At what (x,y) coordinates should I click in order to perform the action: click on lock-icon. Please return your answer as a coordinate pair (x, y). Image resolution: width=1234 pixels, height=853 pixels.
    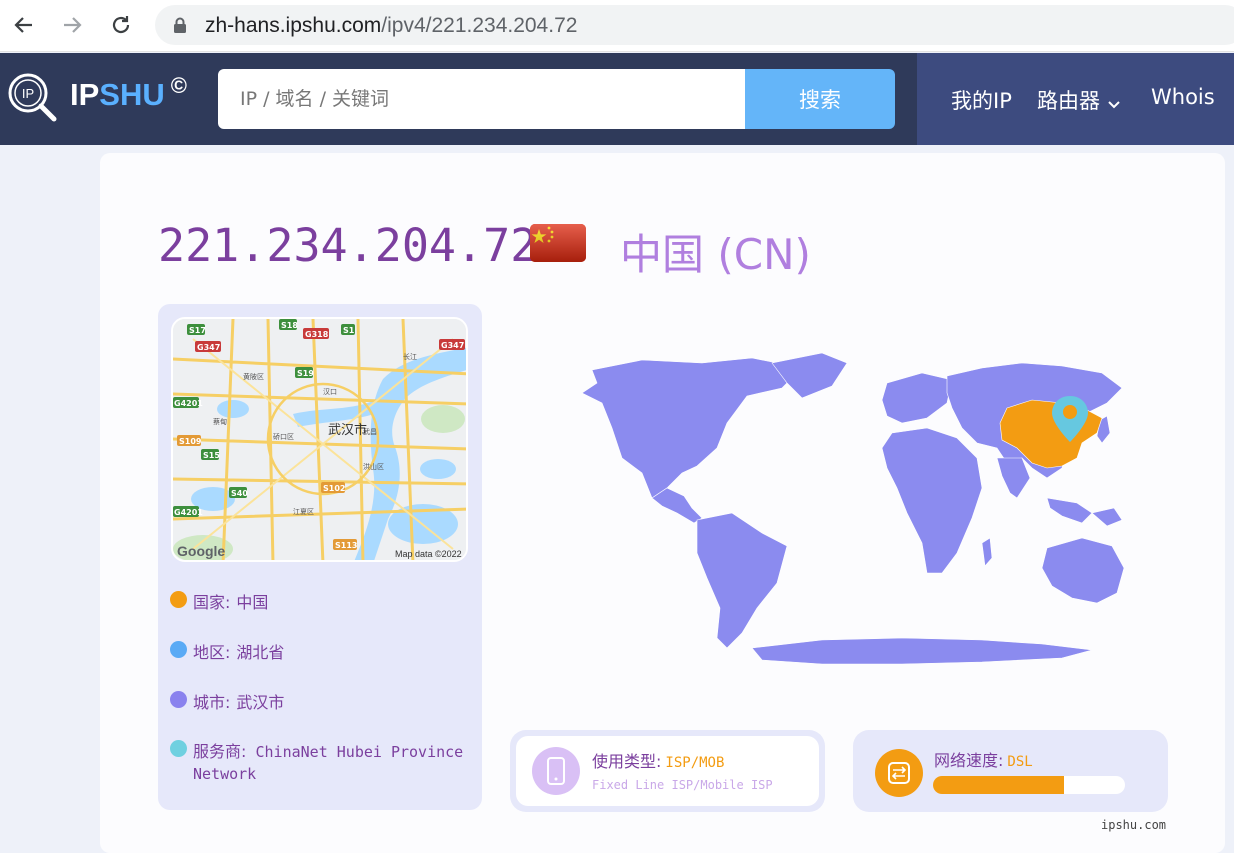
    Looking at the image, I should click on (180, 27).